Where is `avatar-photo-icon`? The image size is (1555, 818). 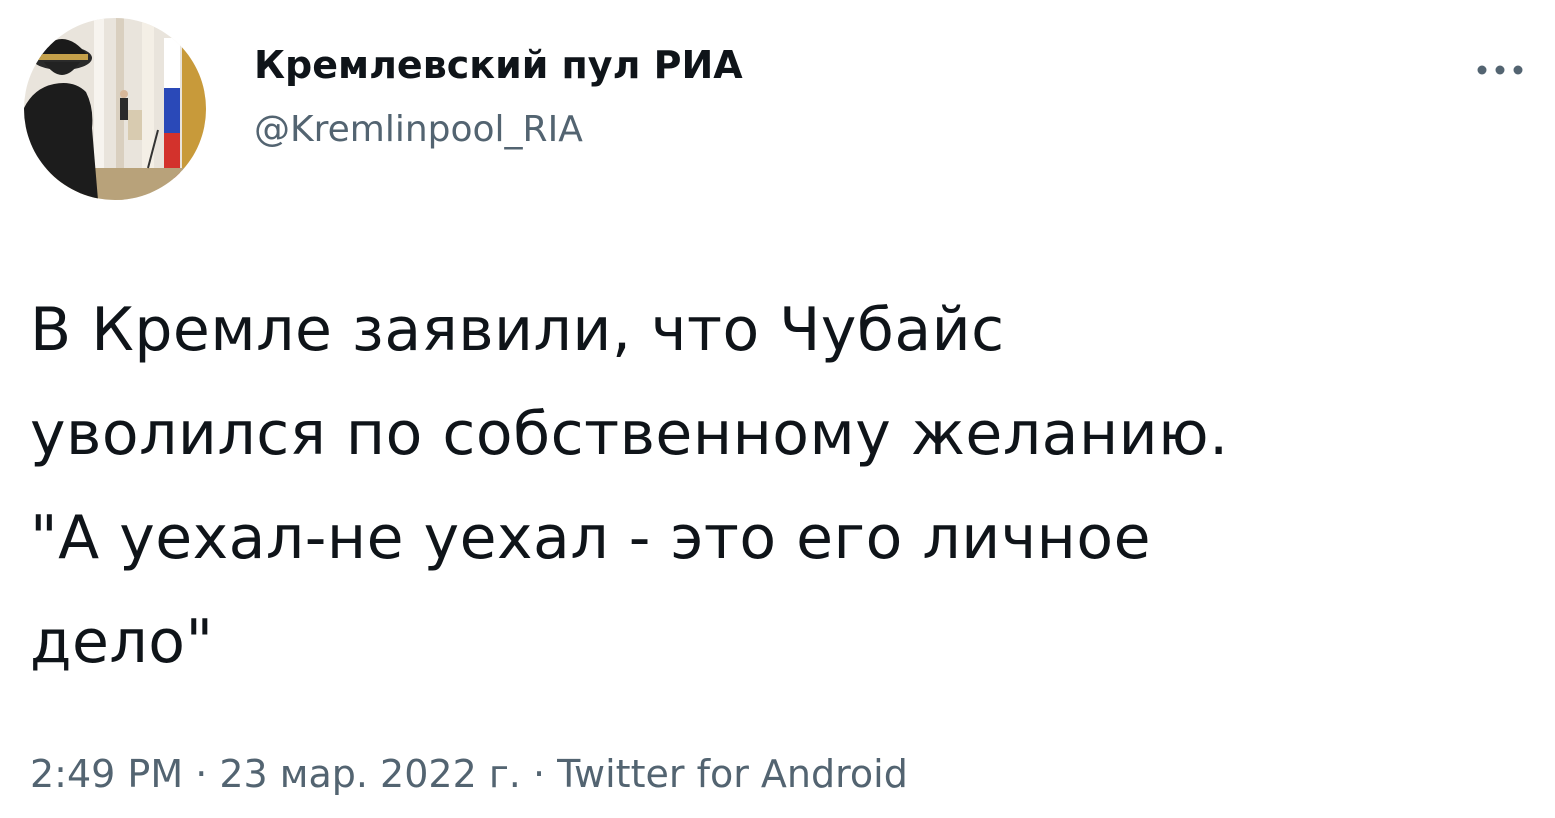 avatar-photo-icon is located at coordinates (115, 109).